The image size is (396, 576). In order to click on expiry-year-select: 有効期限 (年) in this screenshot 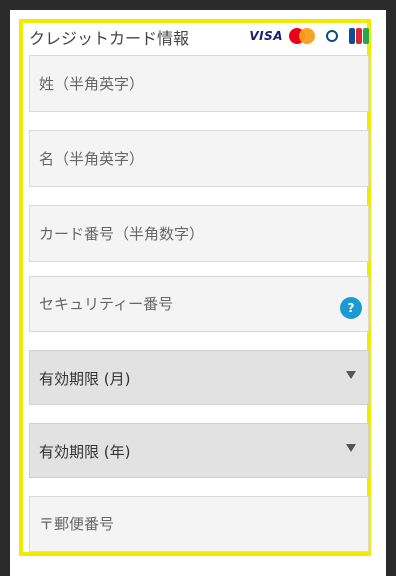, I will do `click(199, 450)`.